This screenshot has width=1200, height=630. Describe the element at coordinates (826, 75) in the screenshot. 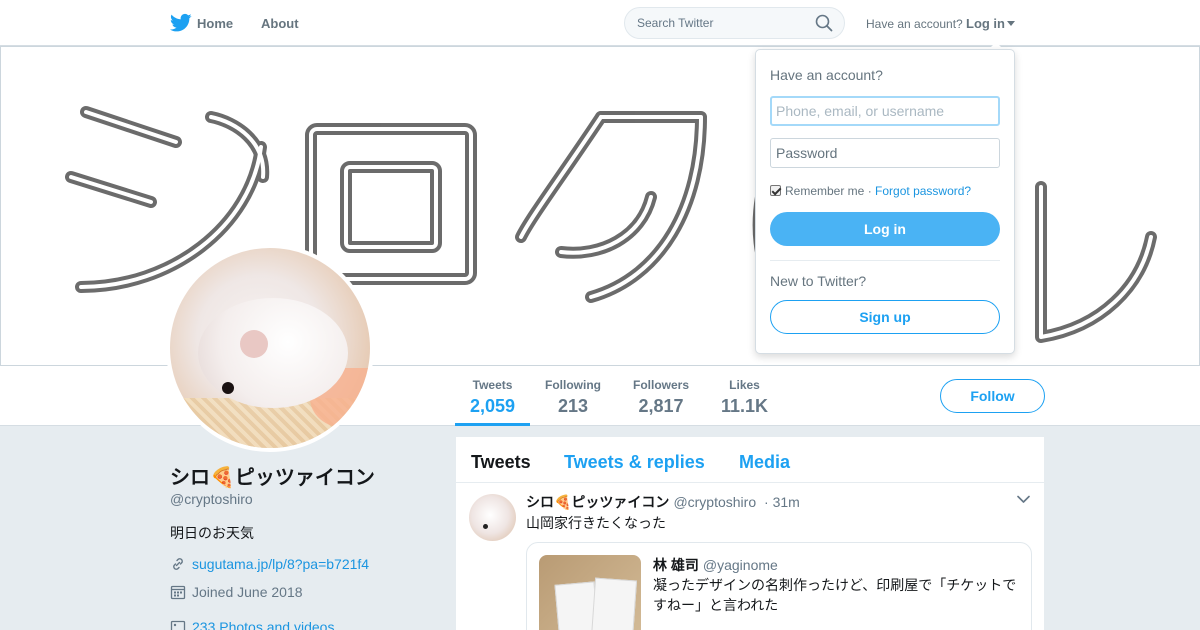

I see `dropdown-have-account-text: Have an account?` at that location.